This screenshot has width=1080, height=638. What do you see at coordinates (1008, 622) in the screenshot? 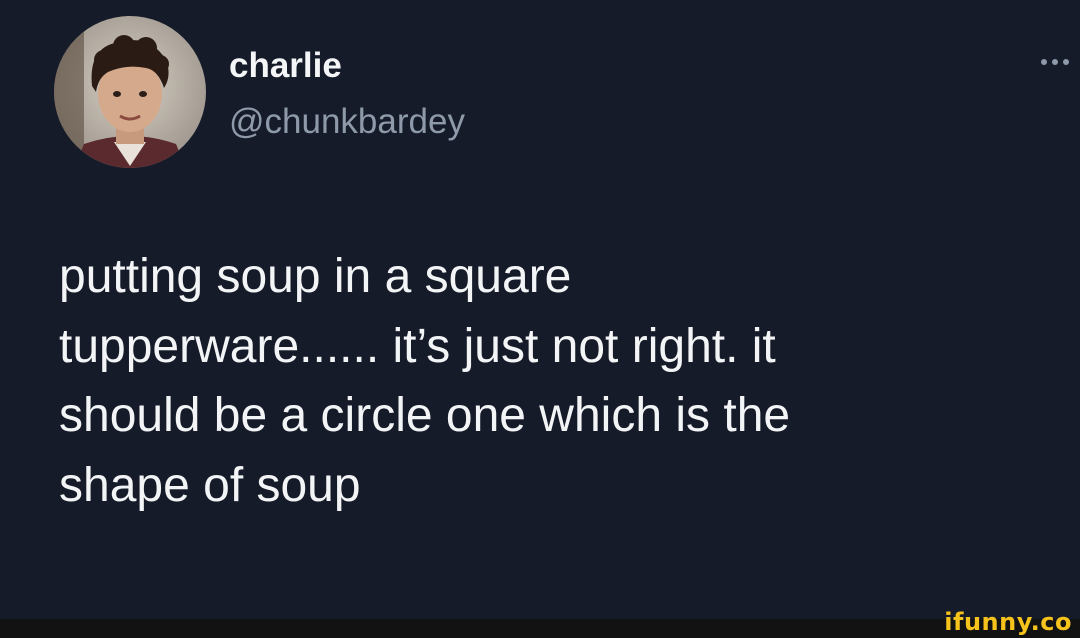
I see `ifunny-watermark: ifunny.co` at bounding box center [1008, 622].